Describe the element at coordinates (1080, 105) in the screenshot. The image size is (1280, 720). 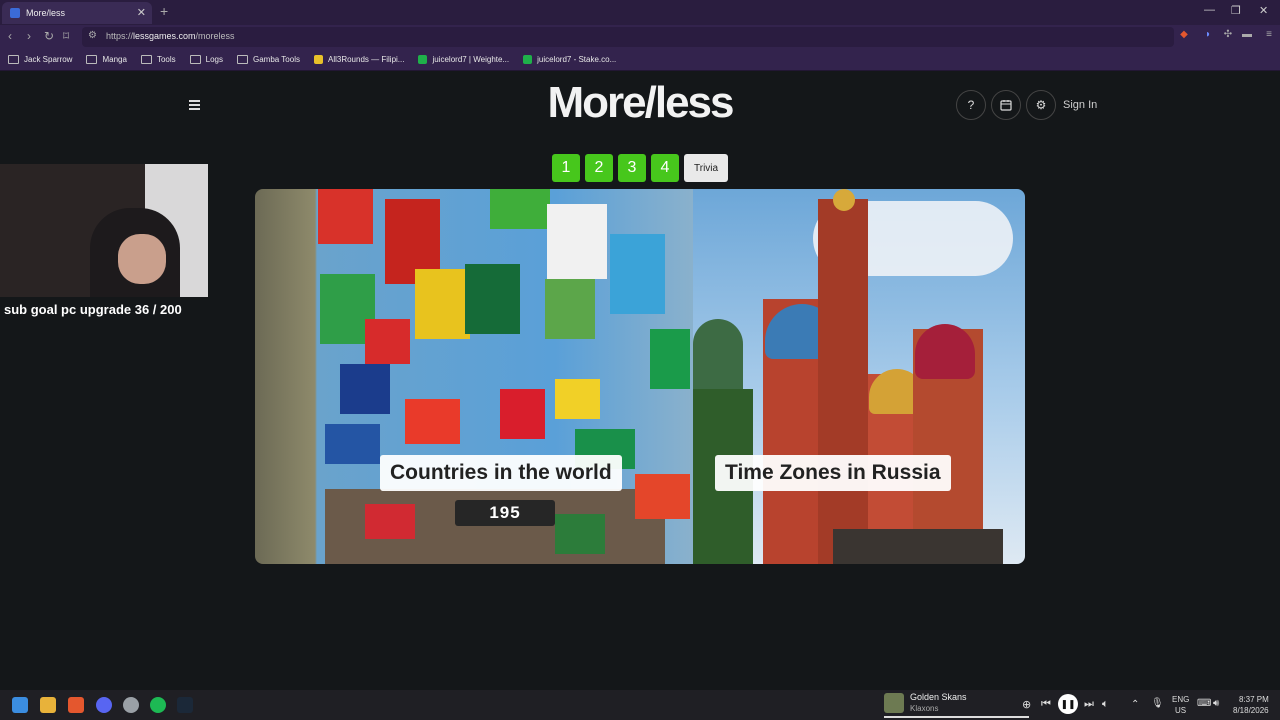
I see `sign-in-link: Sign In` at that location.